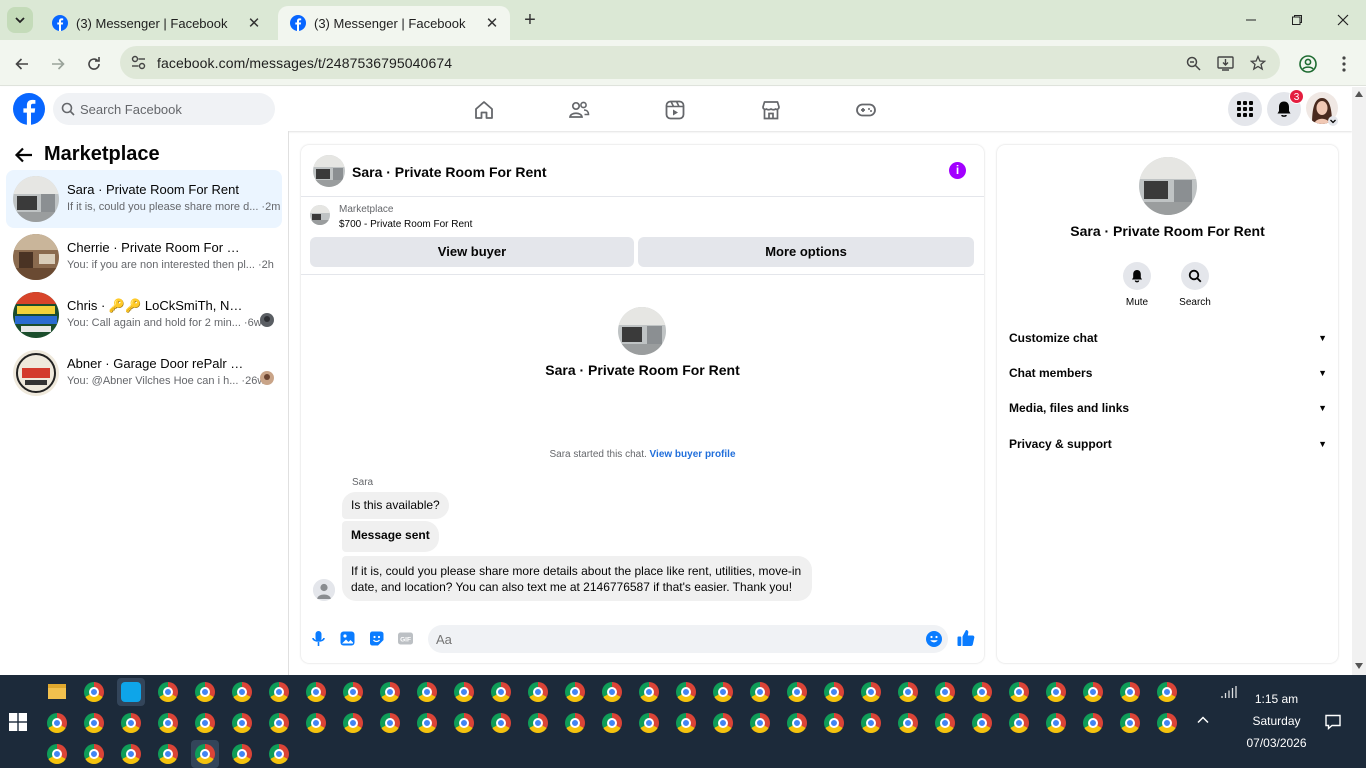 This screenshot has height=768, width=1366. Describe the element at coordinates (675, 110) in the screenshot. I see `video-icon` at that location.